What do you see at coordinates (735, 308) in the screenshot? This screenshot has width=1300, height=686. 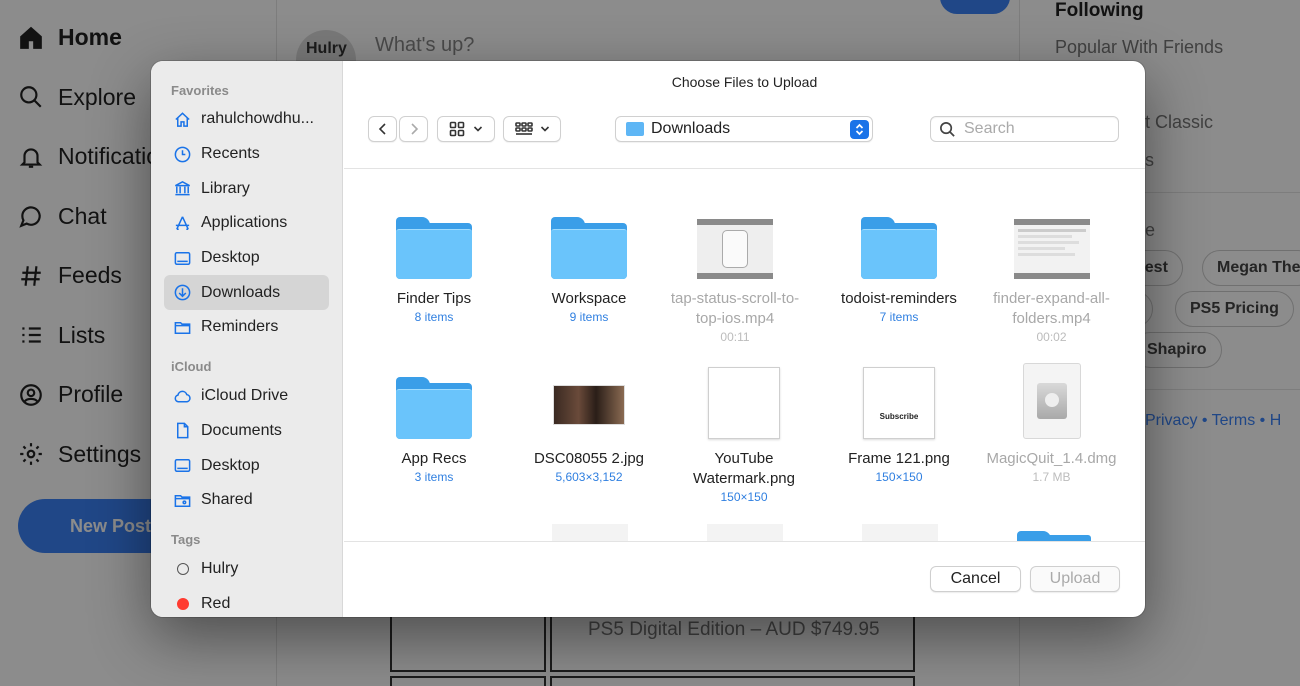 I see `file-name: tap-status-scroll-to-top-ios.mp4` at bounding box center [735, 308].